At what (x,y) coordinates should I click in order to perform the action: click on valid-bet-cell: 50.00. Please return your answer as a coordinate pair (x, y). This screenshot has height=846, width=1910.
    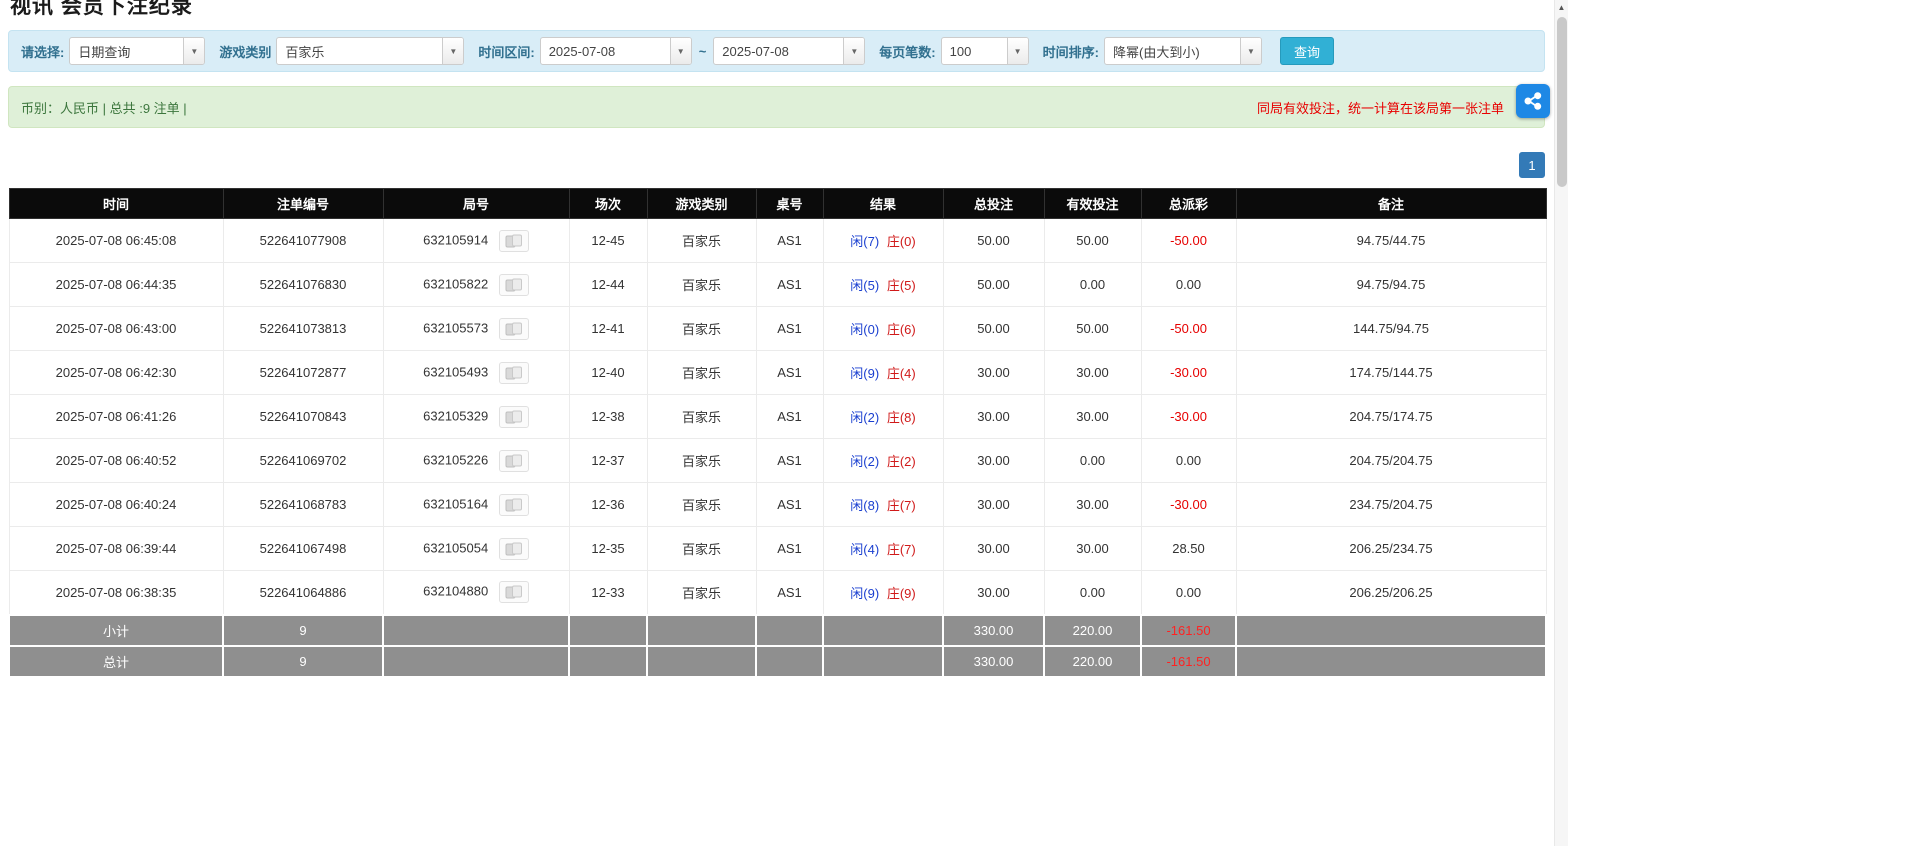
    Looking at the image, I should click on (1092, 240).